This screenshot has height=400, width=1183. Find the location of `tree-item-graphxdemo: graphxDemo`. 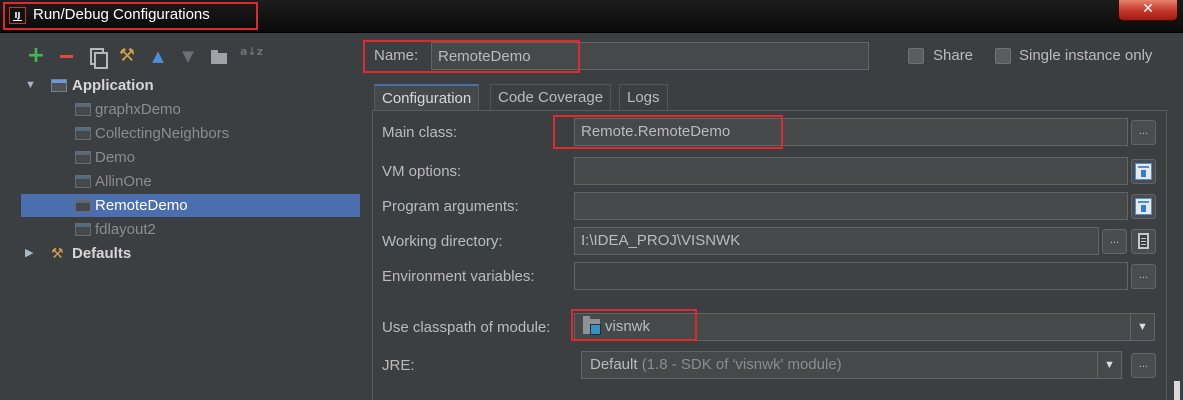

tree-item-graphxdemo: graphxDemo is located at coordinates (190, 109).